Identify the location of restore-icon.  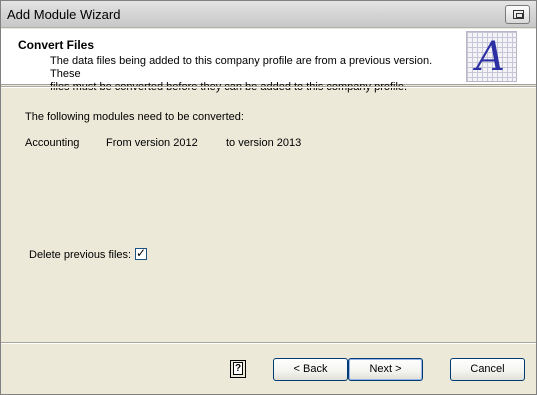
(518, 14).